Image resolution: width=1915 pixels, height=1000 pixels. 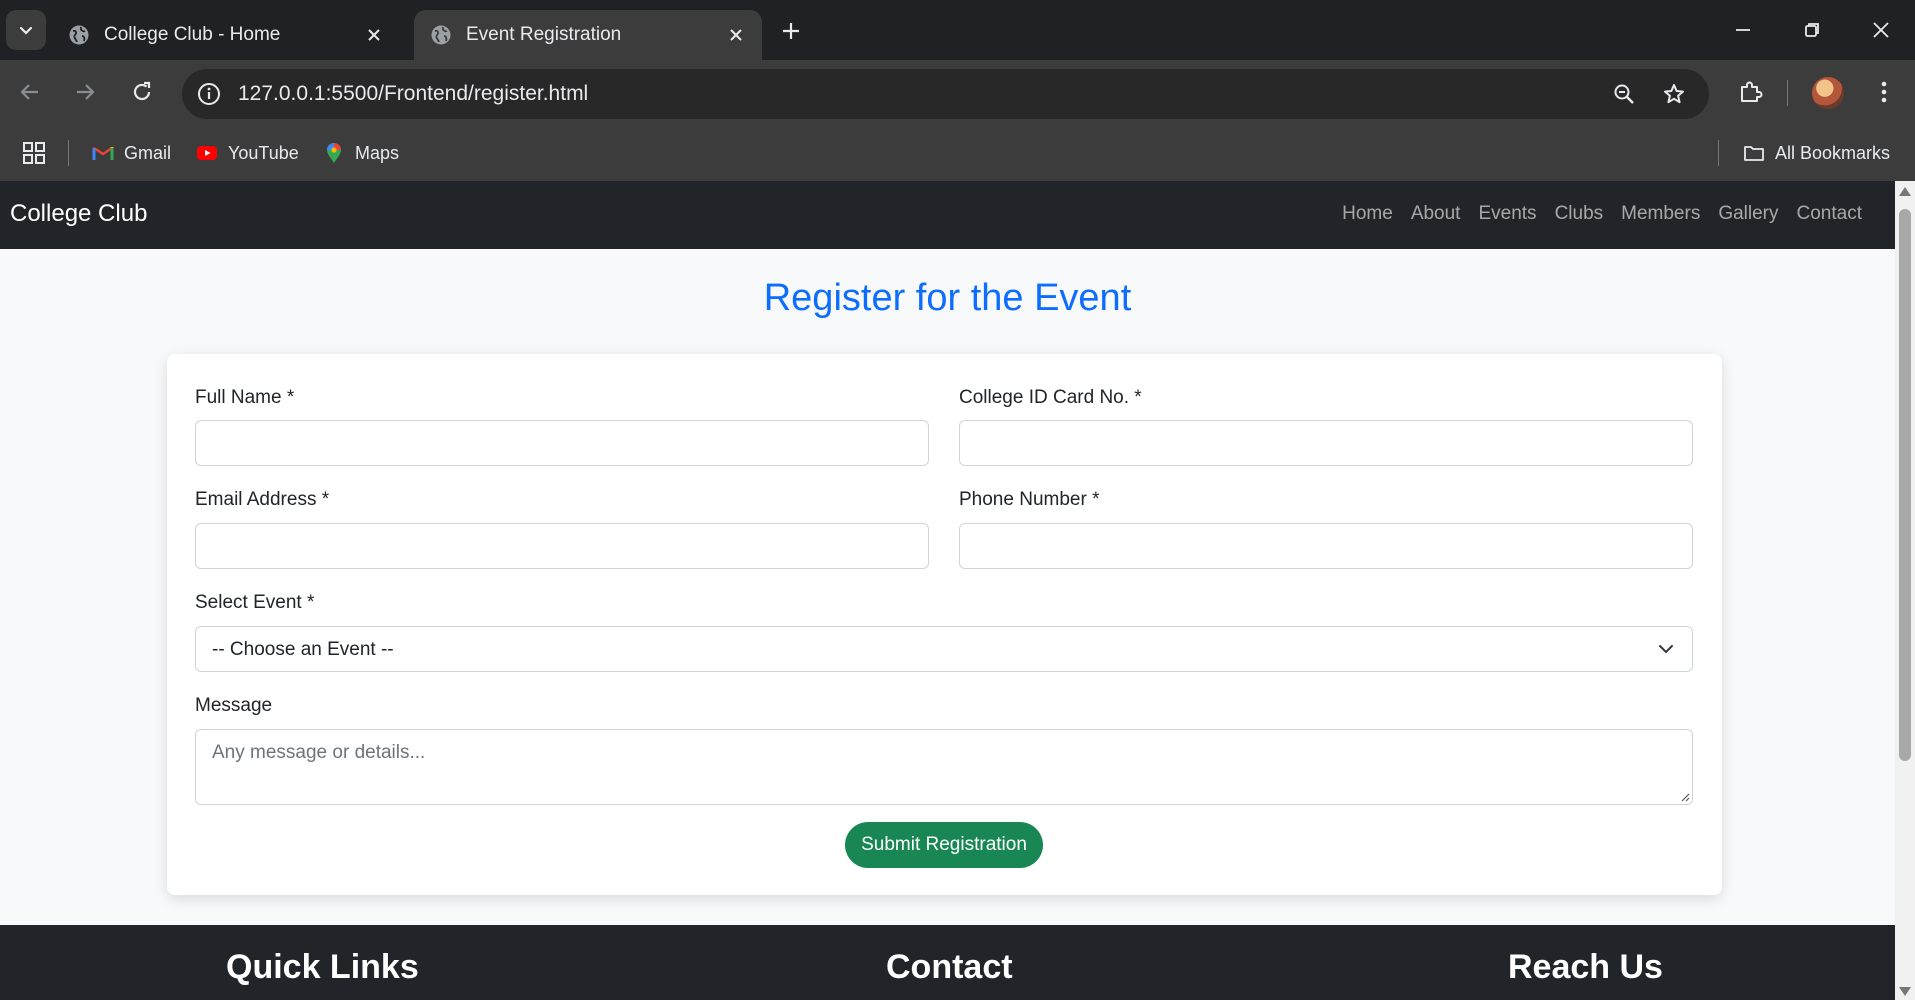 I want to click on menu-button, so click(x=1884, y=92).